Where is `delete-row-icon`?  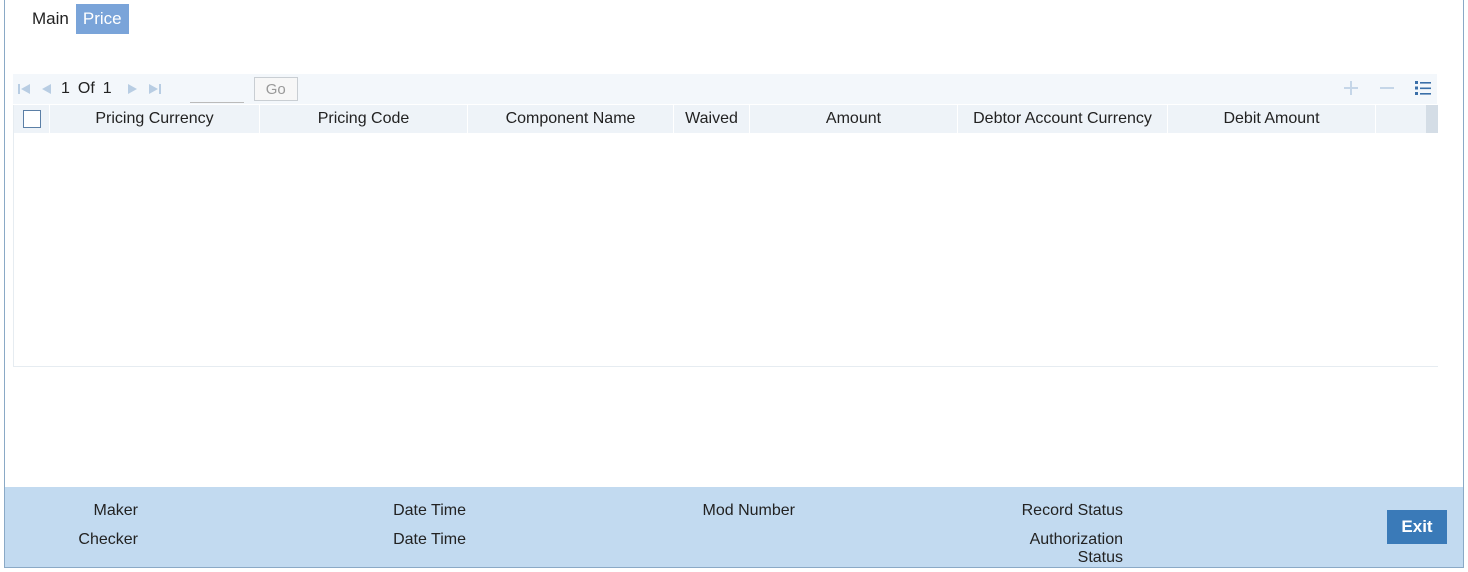
delete-row-icon is located at coordinates (1387, 88).